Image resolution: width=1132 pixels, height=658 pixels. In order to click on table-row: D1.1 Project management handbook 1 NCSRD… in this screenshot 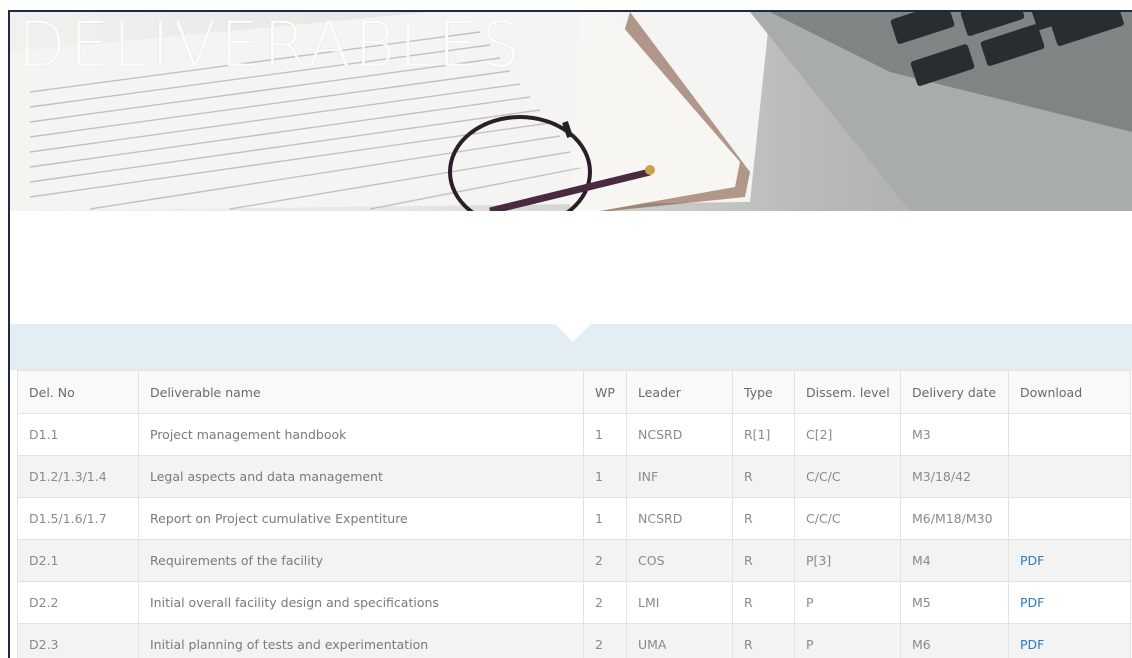, I will do `click(574, 434)`.